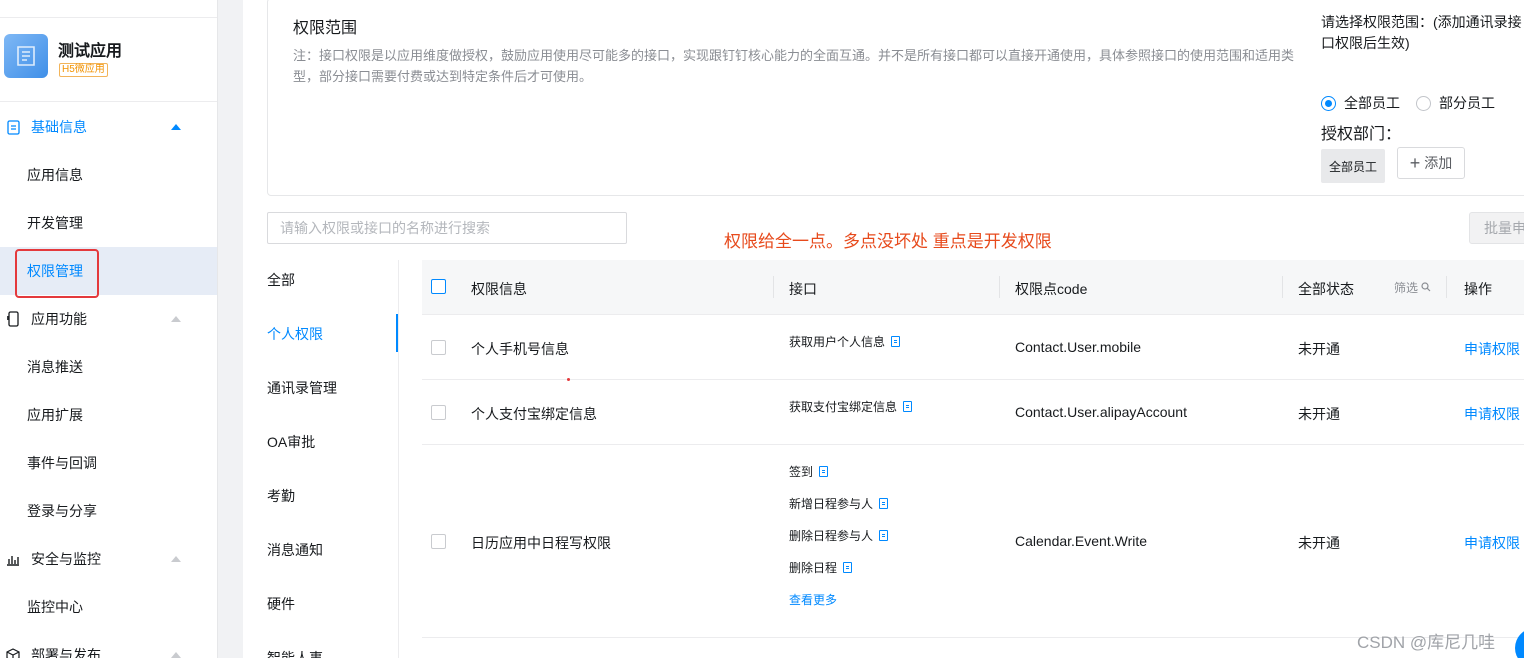  Describe the element at coordinates (397, 333) in the screenshot. I see `active-category-indicator` at that location.